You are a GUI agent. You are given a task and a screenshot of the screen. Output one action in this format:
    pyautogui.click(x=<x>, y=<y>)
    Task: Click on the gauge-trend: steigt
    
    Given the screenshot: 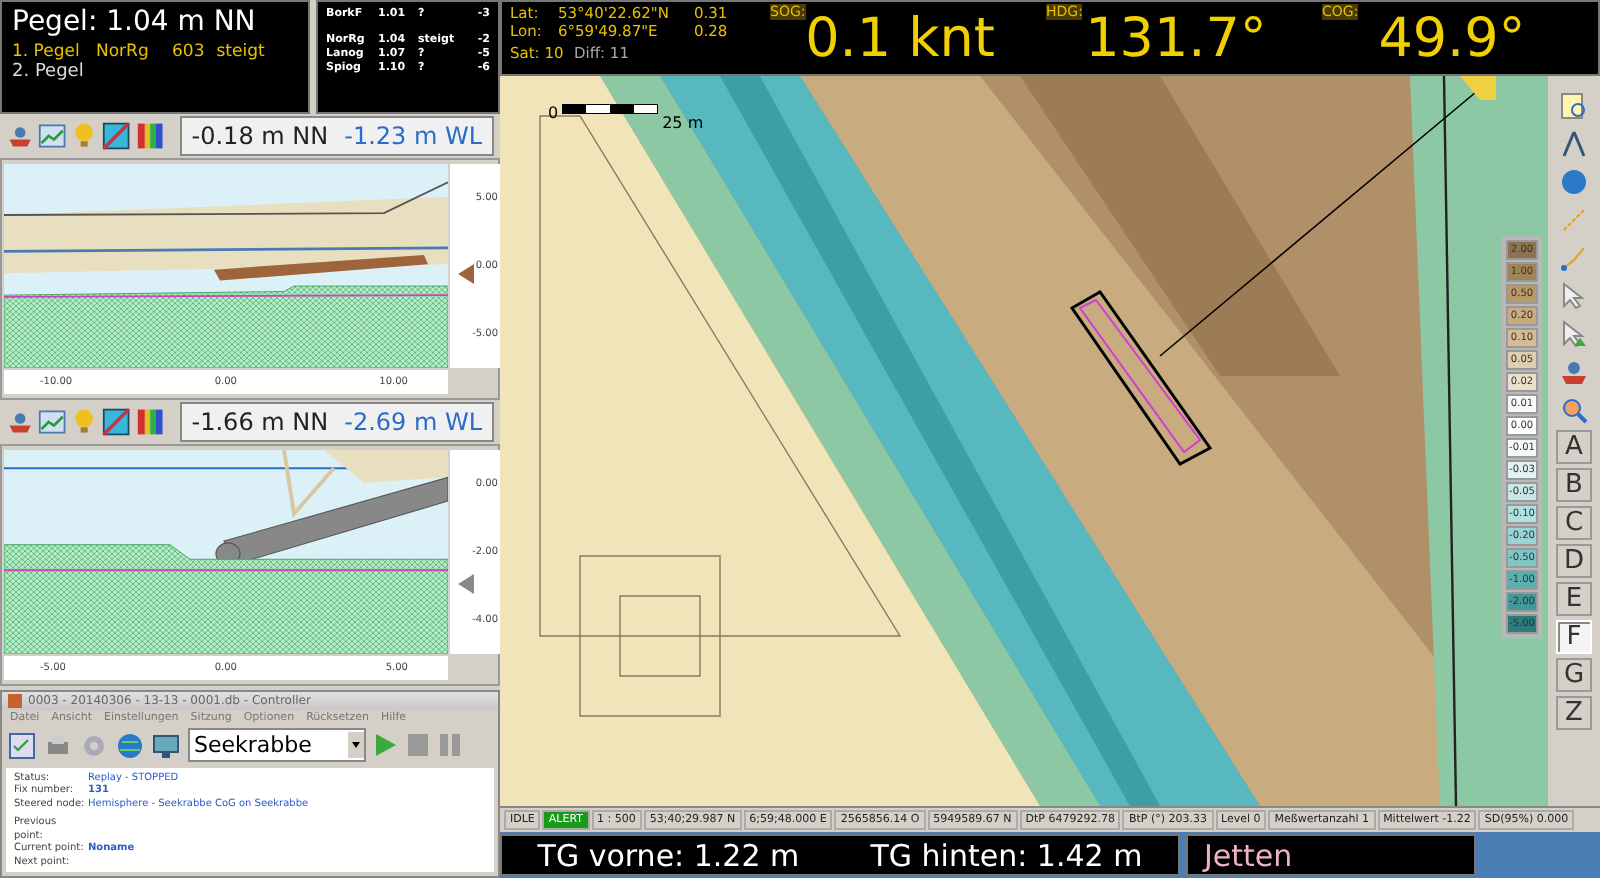 What is the action you would take?
    pyautogui.click(x=240, y=52)
    